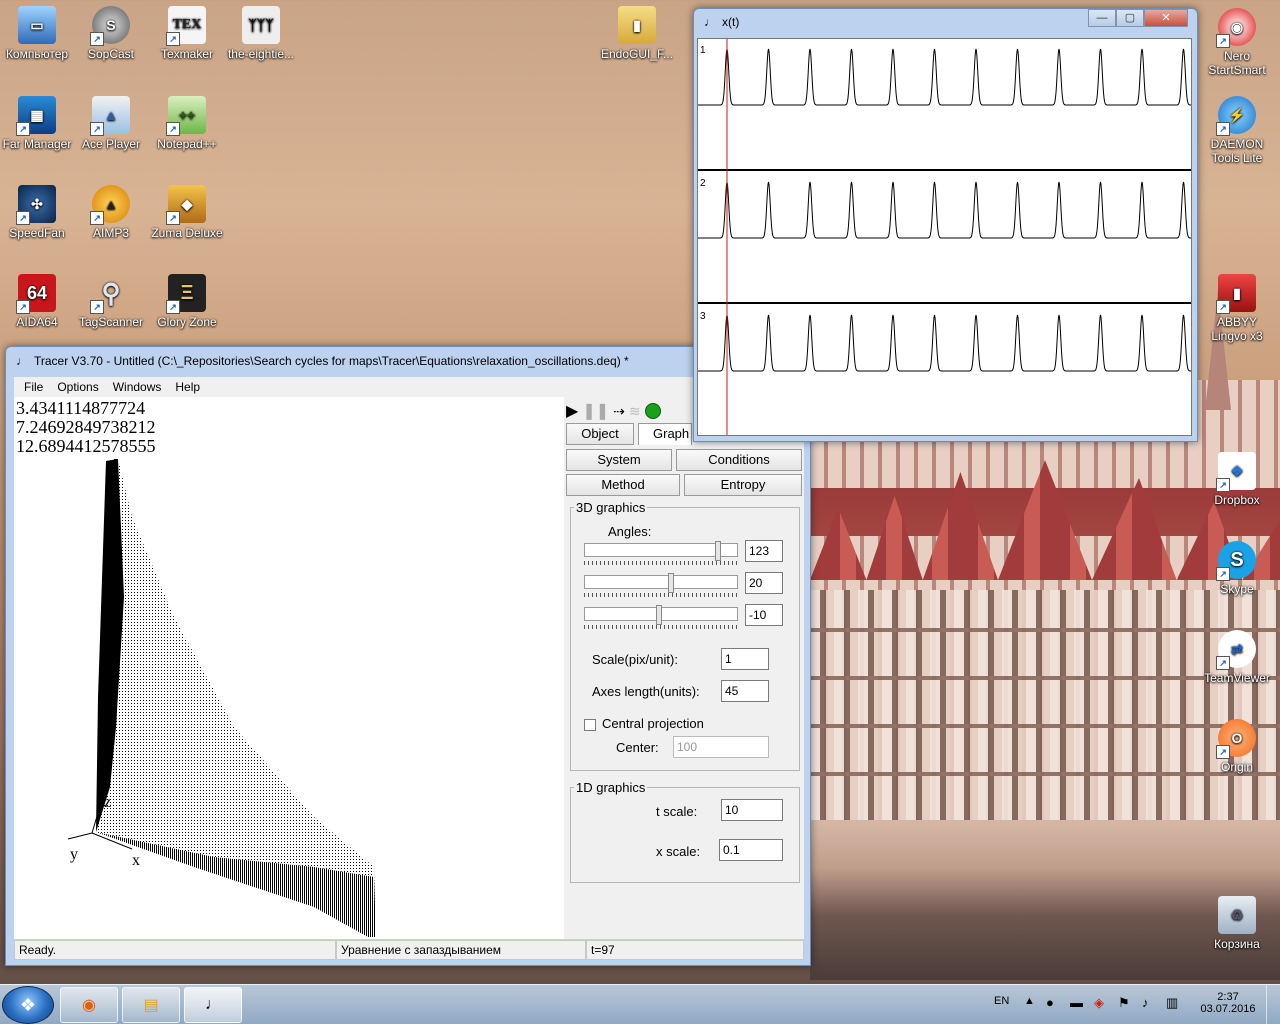 The height and width of the screenshot is (1024, 1280). What do you see at coordinates (186, 26) in the screenshot?
I see `texmaker-icon: TEX` at bounding box center [186, 26].